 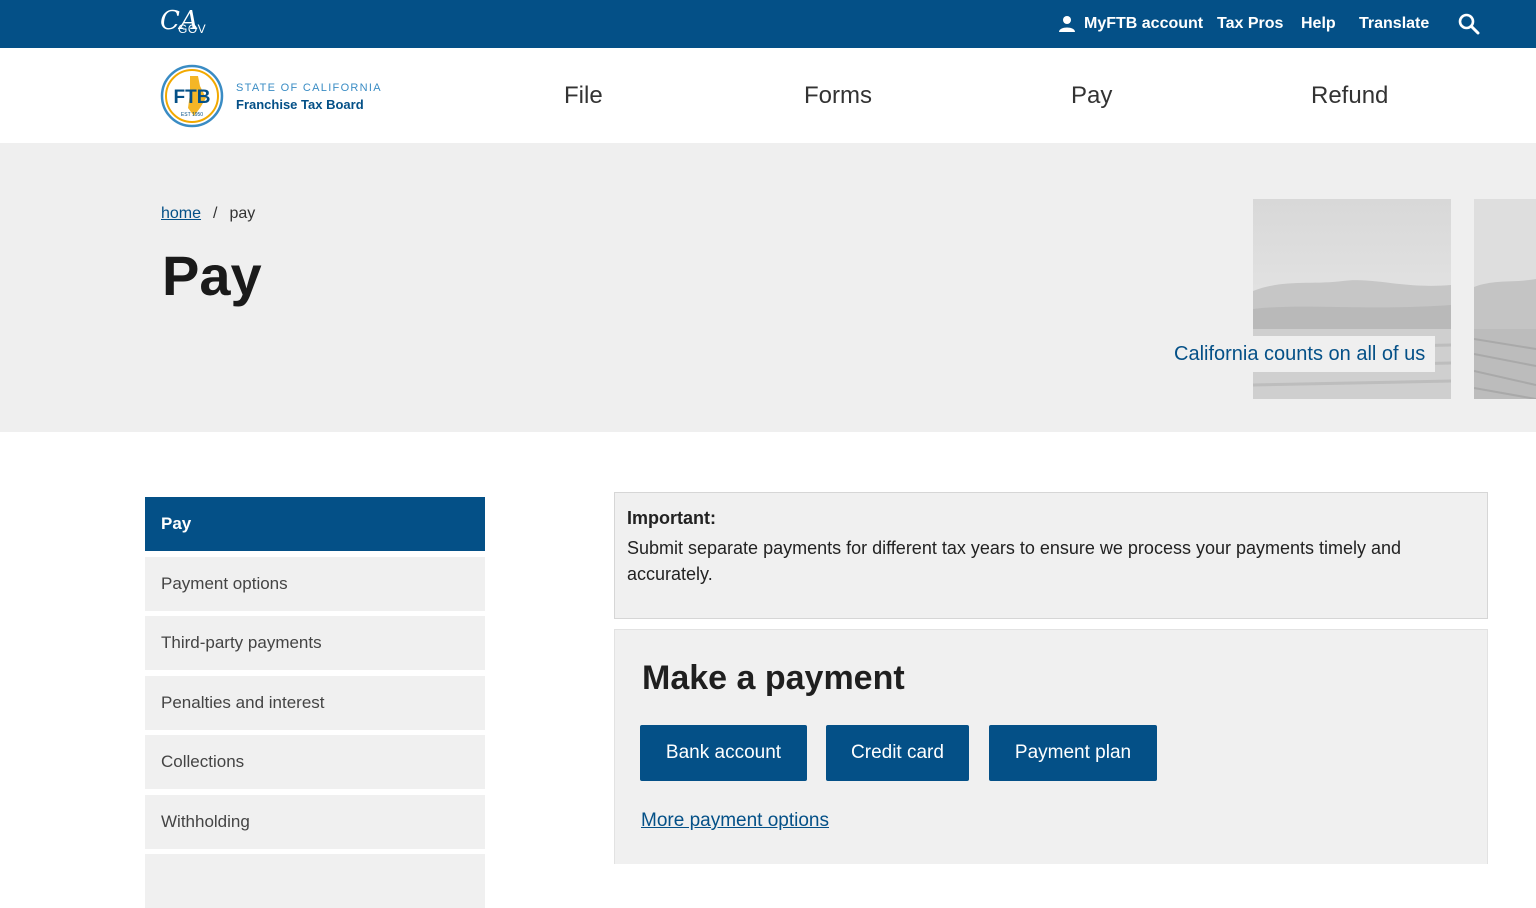 I want to click on nav-forms: Forms, so click(x=838, y=95).